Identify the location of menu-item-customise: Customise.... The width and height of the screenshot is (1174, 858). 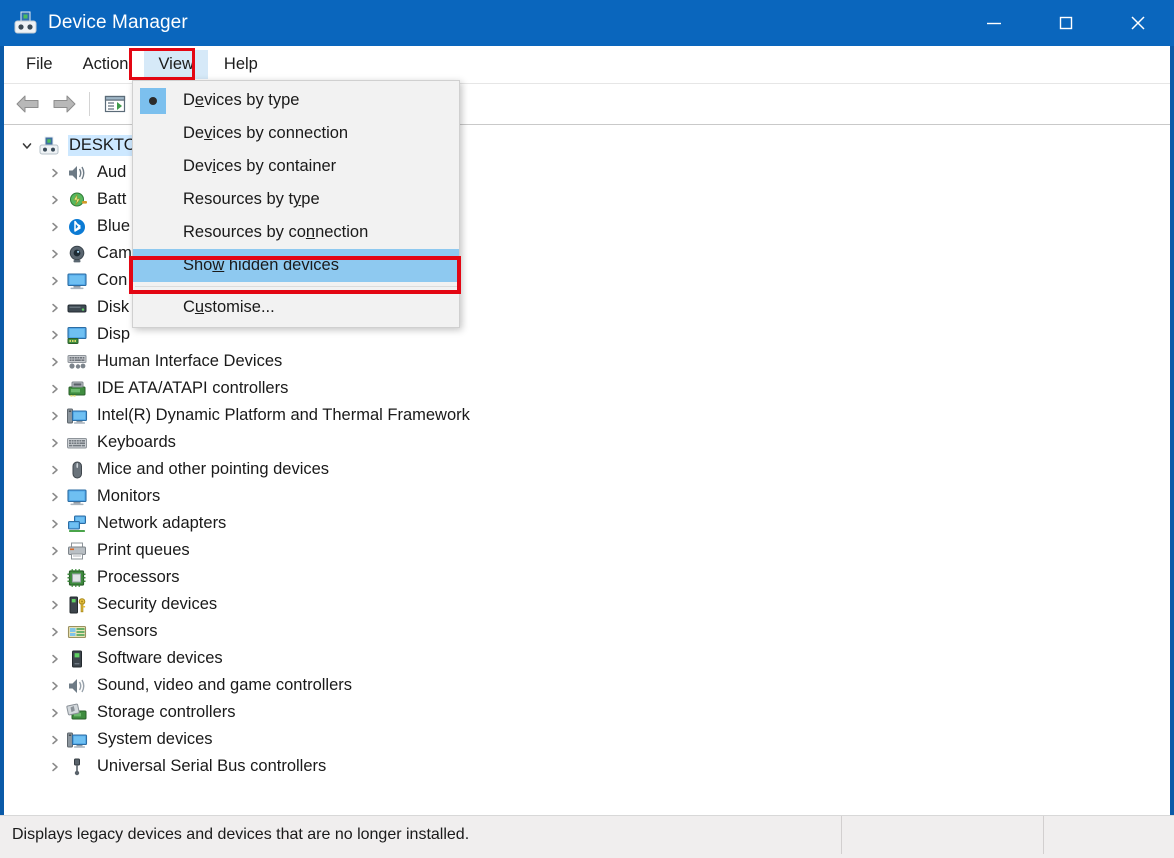
(296, 307).